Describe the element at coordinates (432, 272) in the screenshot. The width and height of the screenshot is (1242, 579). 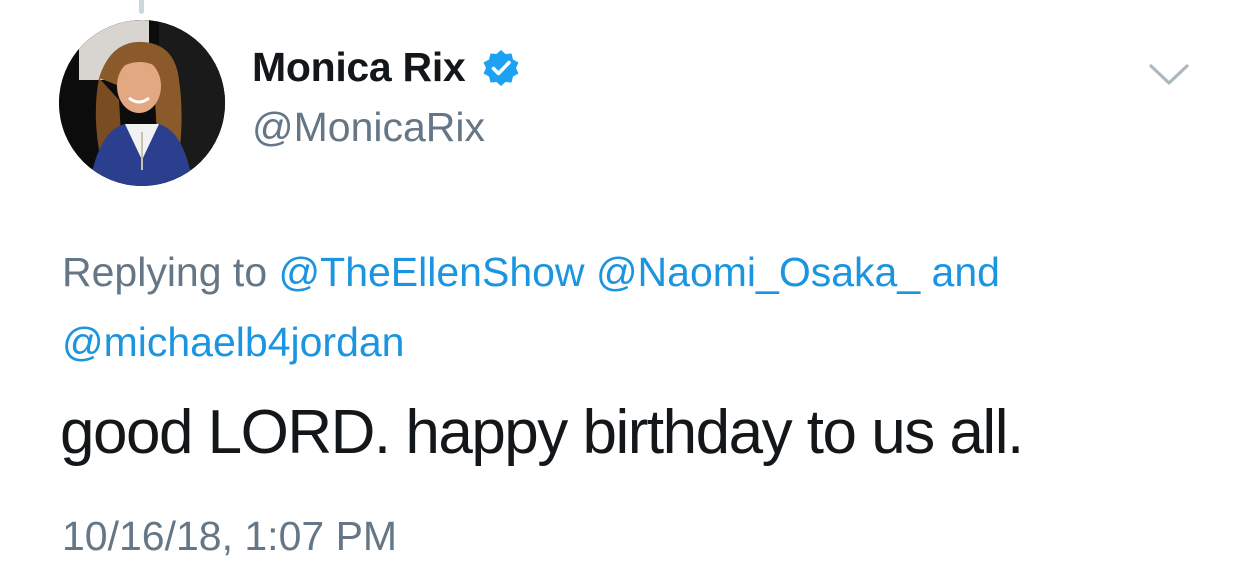
I see `mention-link: @TheEllenShow` at that location.